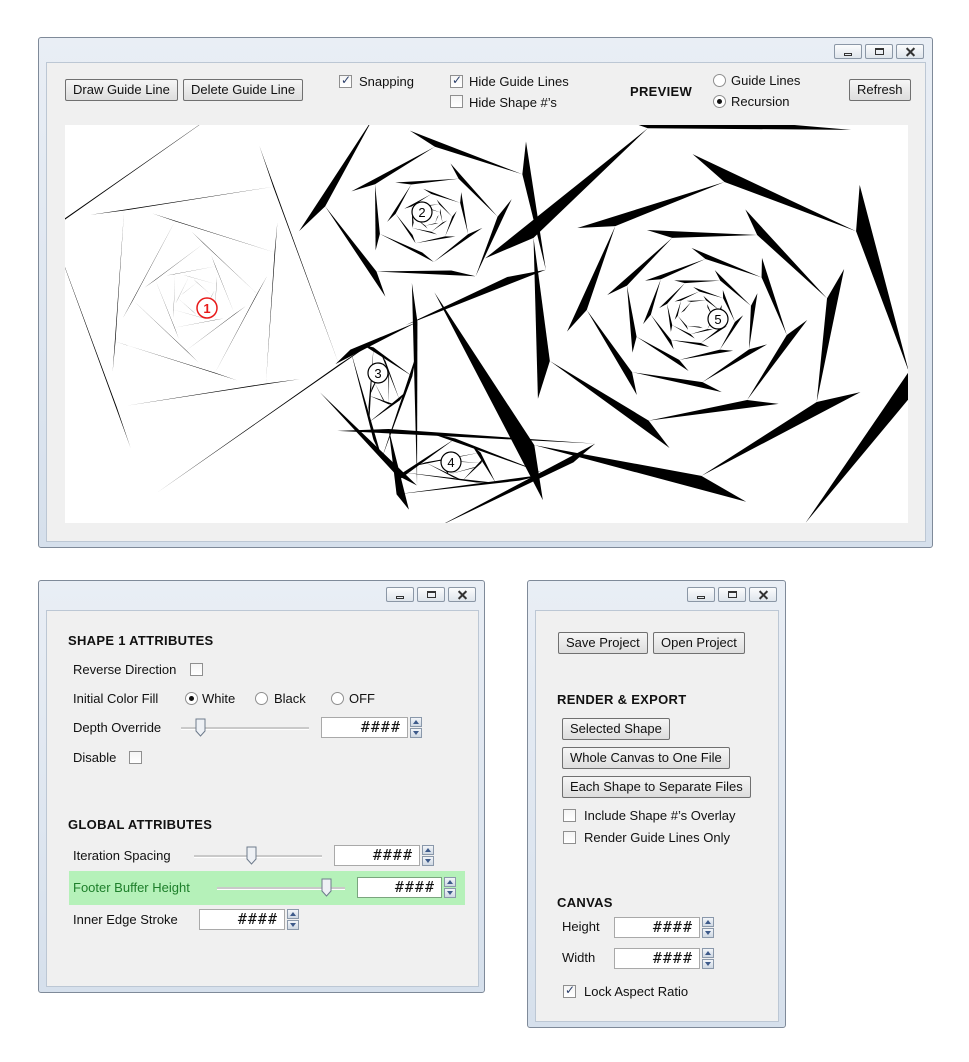 This screenshot has height=1062, width=969. I want to click on canvas-height-spinner, so click(708, 928).